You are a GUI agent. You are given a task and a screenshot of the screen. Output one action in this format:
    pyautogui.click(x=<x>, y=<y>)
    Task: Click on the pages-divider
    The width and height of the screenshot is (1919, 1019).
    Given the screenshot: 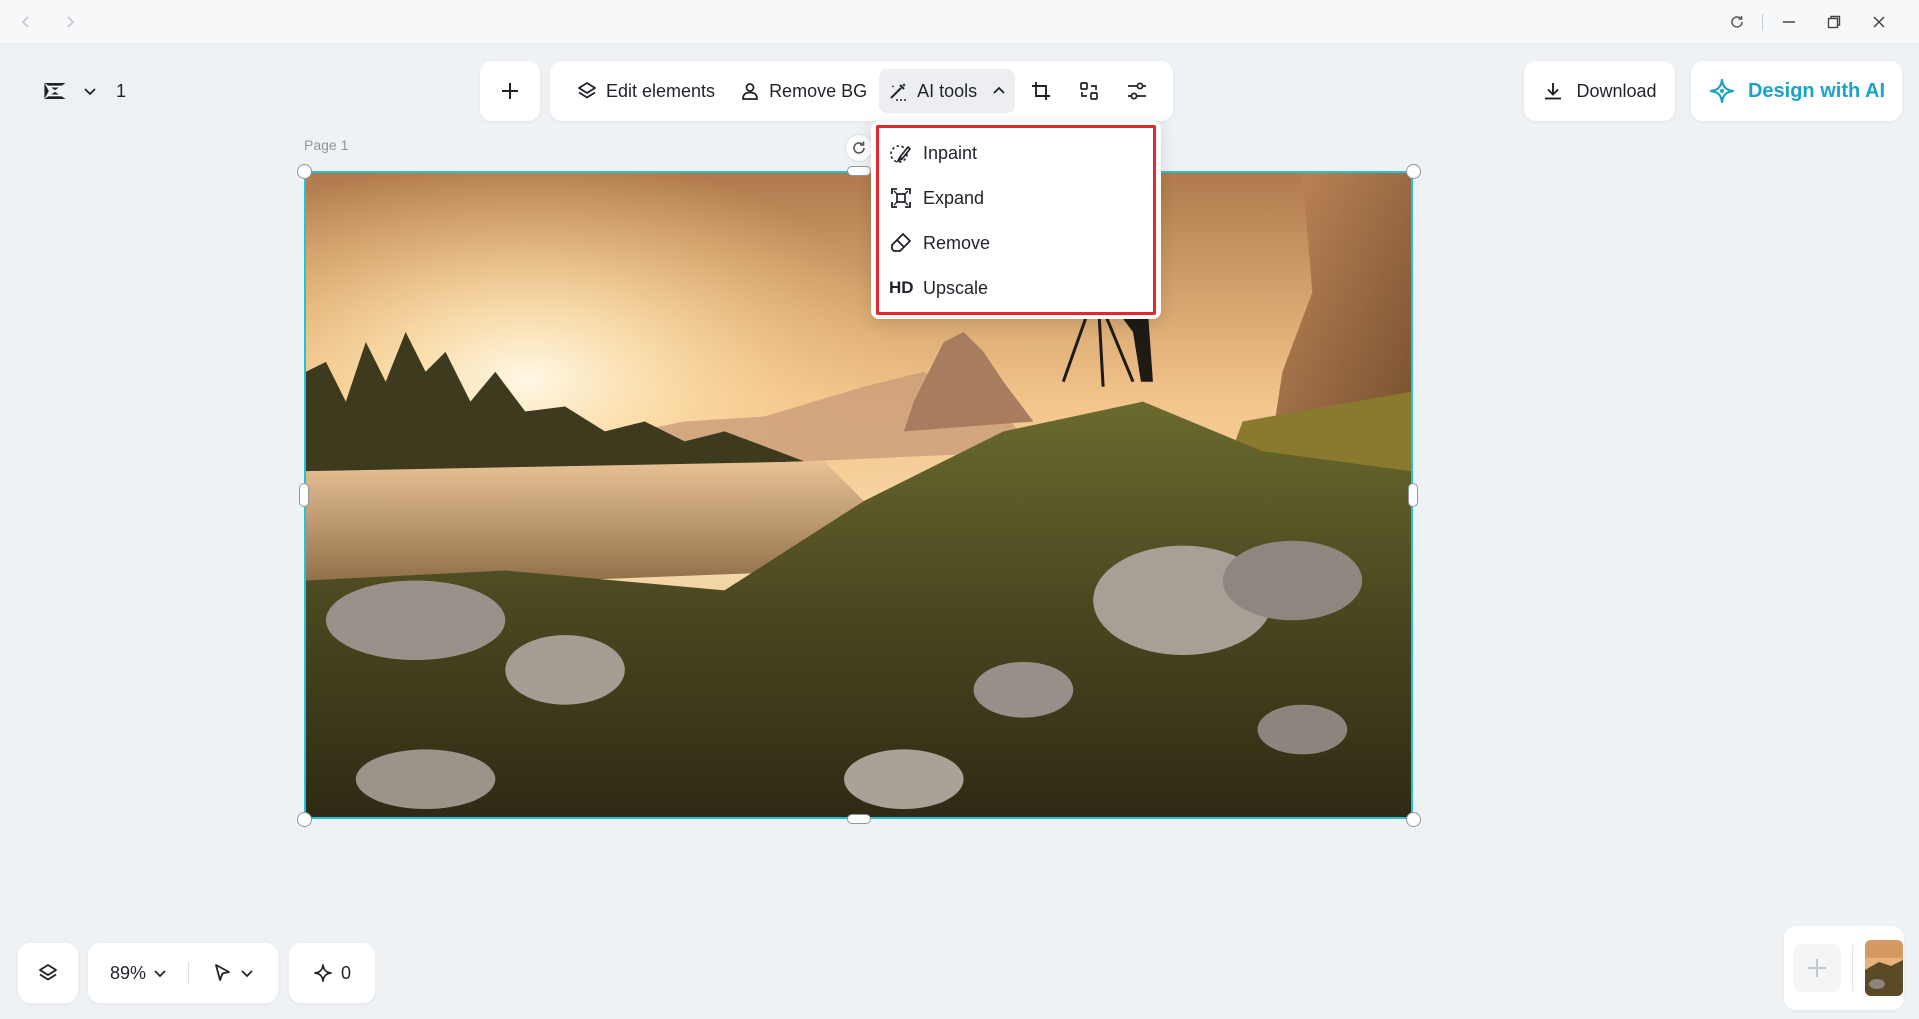 What is the action you would take?
    pyautogui.click(x=1852, y=968)
    